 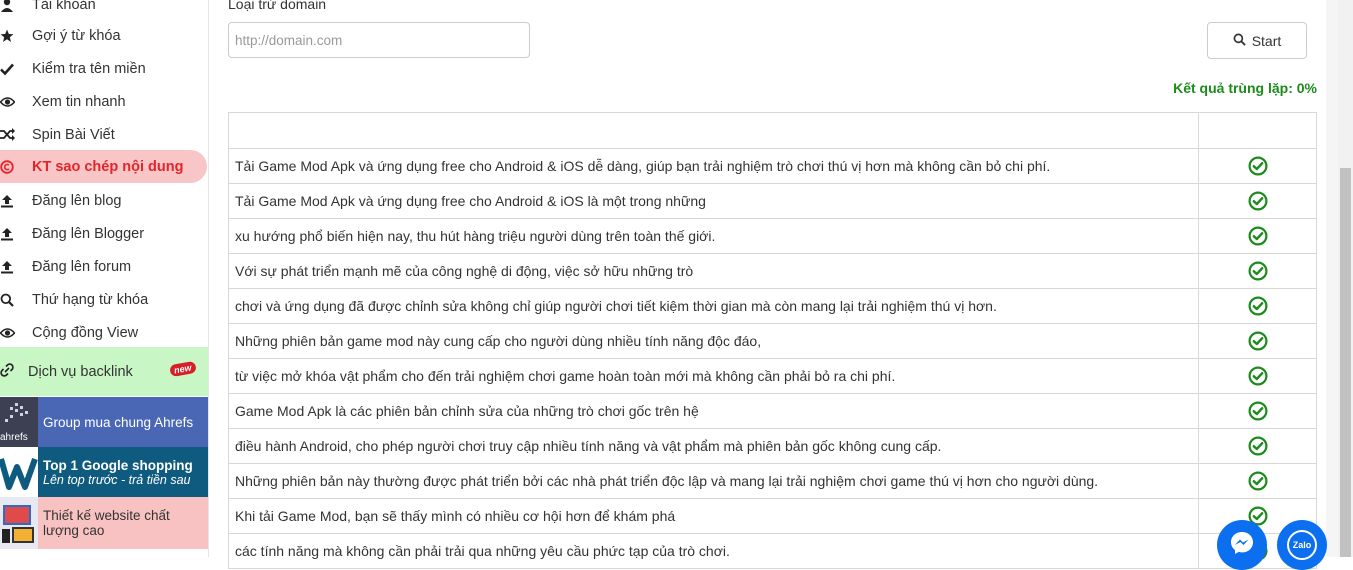 What do you see at coordinates (77, 200) in the screenshot?
I see `sidebar-item-label: Đăng lên blog` at bounding box center [77, 200].